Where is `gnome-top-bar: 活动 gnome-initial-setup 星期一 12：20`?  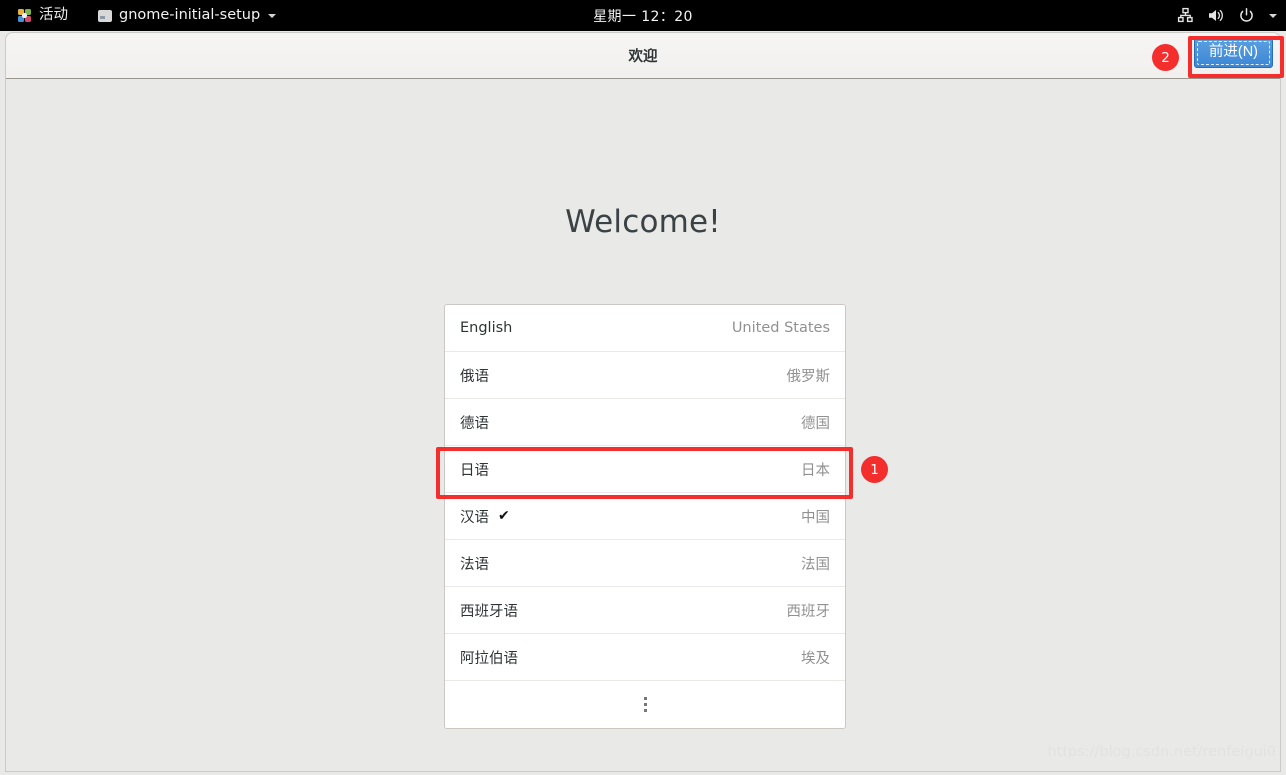 gnome-top-bar: 活动 gnome-initial-setup 星期一 12：20 is located at coordinates (643, 15).